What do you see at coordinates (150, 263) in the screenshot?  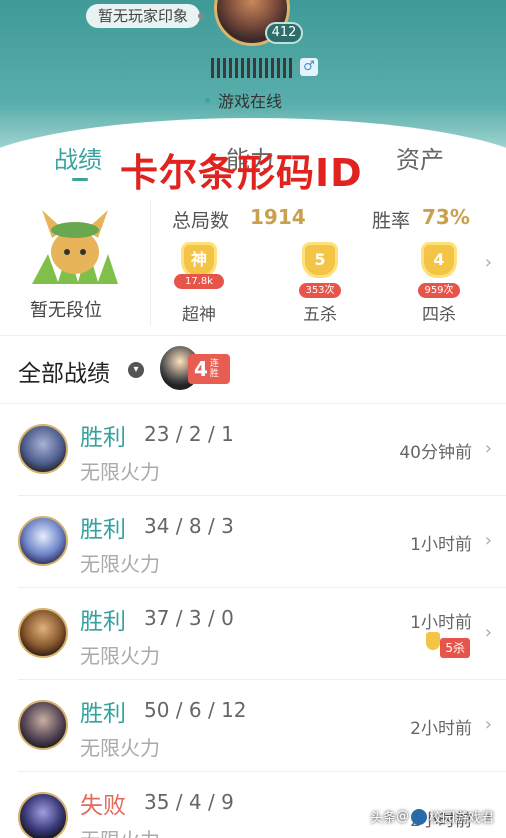 I see `stats-divider` at bounding box center [150, 263].